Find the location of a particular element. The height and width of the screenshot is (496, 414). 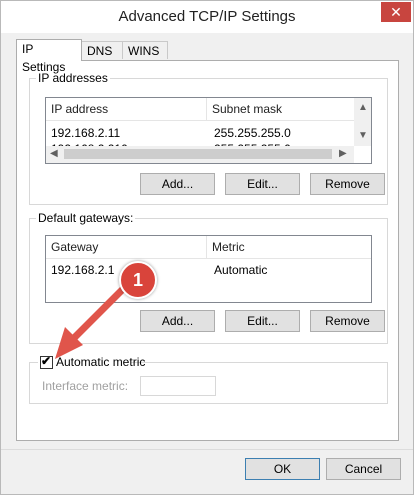

tab-ip-settings: IP Settings is located at coordinates (49, 56).